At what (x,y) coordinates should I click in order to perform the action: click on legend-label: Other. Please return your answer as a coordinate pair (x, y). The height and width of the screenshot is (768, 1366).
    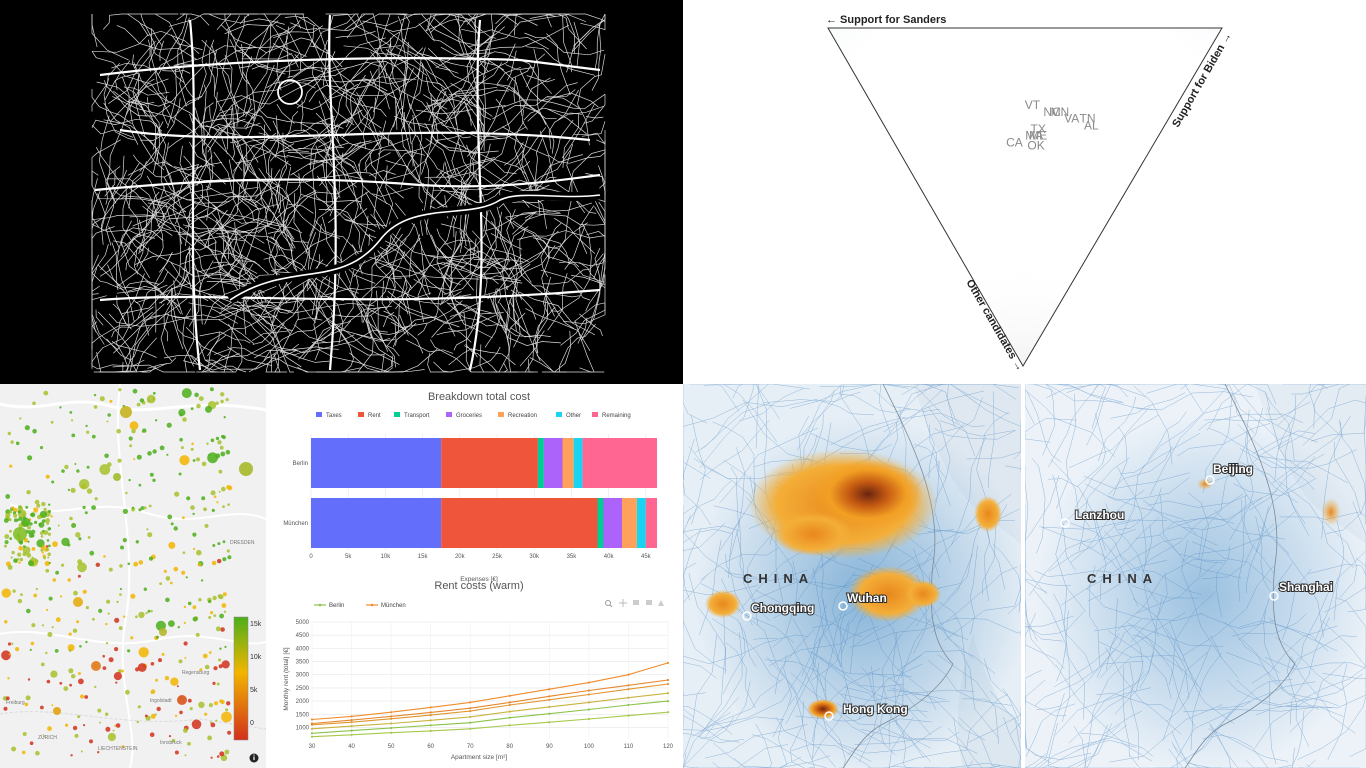
    Looking at the image, I should click on (573, 416).